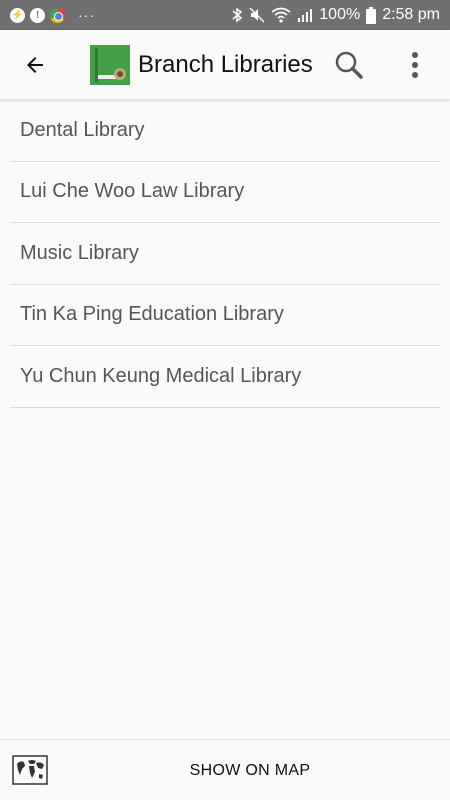  I want to click on page-title: Branch Libraries, so click(225, 64).